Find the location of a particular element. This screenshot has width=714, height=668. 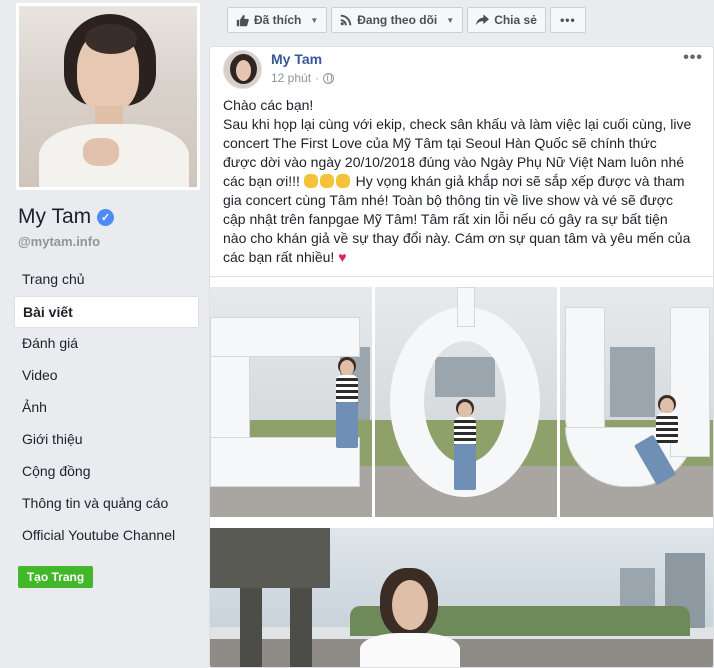

post-timestamp: 12 phút is located at coordinates (291, 78).